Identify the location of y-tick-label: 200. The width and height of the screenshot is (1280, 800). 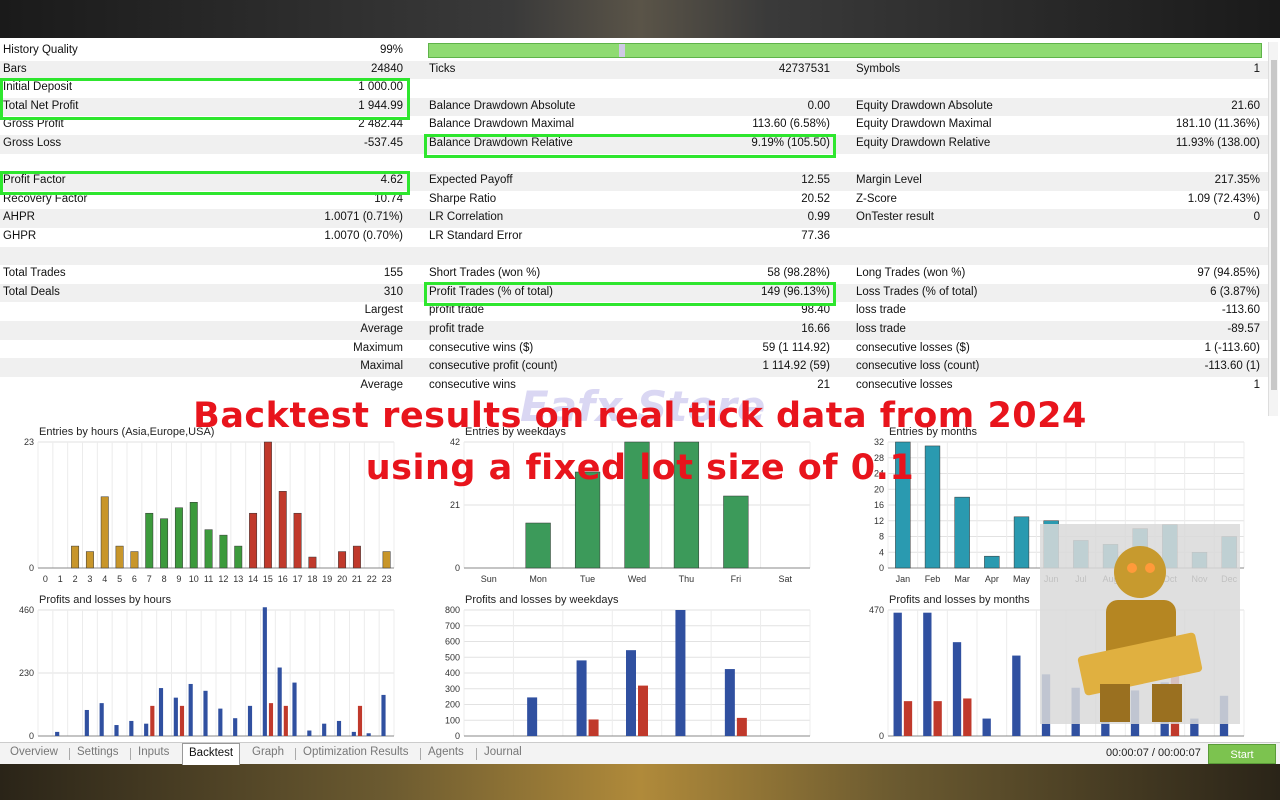
(452, 705).